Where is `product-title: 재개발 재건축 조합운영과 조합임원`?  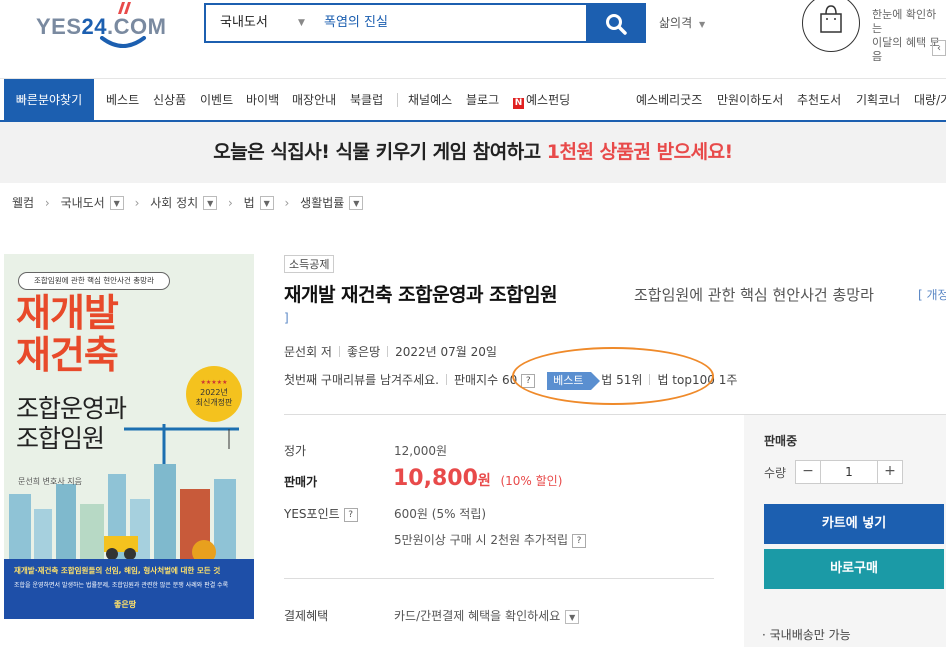 product-title: 재개발 재건축 조합운영과 조합임원 is located at coordinates (421, 295).